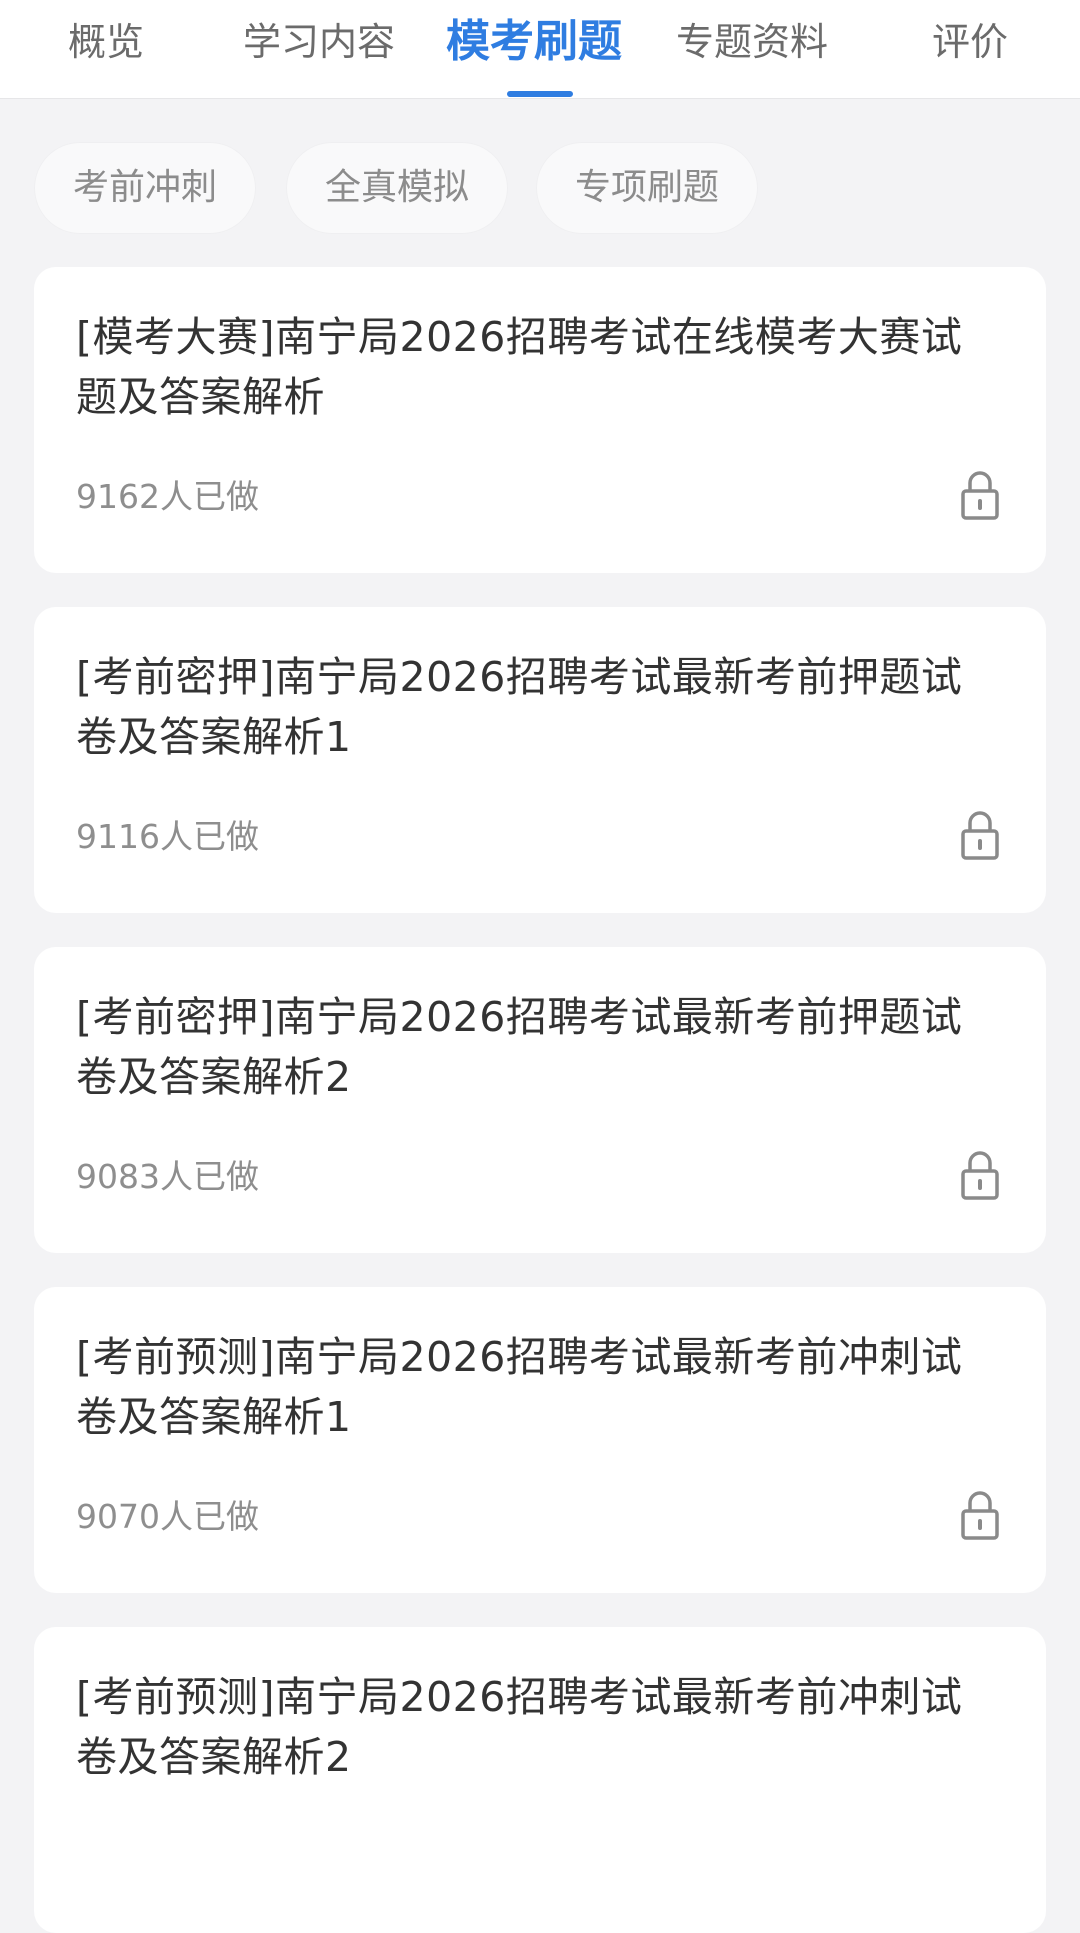  Describe the element at coordinates (519, 1387) in the screenshot. I see `exam-card-title: [考前预测]南宁局2026招聘考试最新考前冲刺试 卷及答案解析1` at that location.